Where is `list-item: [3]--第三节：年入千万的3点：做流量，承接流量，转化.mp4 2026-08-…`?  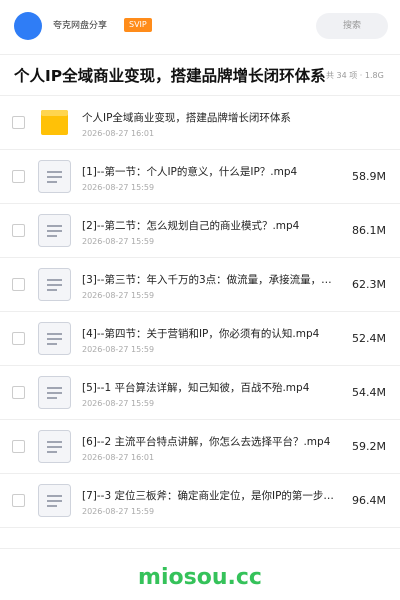
list-item: [3]--第三节：年入千万的3点：做流量，承接流量，转化.mp4 2026-08-… is located at coordinates (200, 285).